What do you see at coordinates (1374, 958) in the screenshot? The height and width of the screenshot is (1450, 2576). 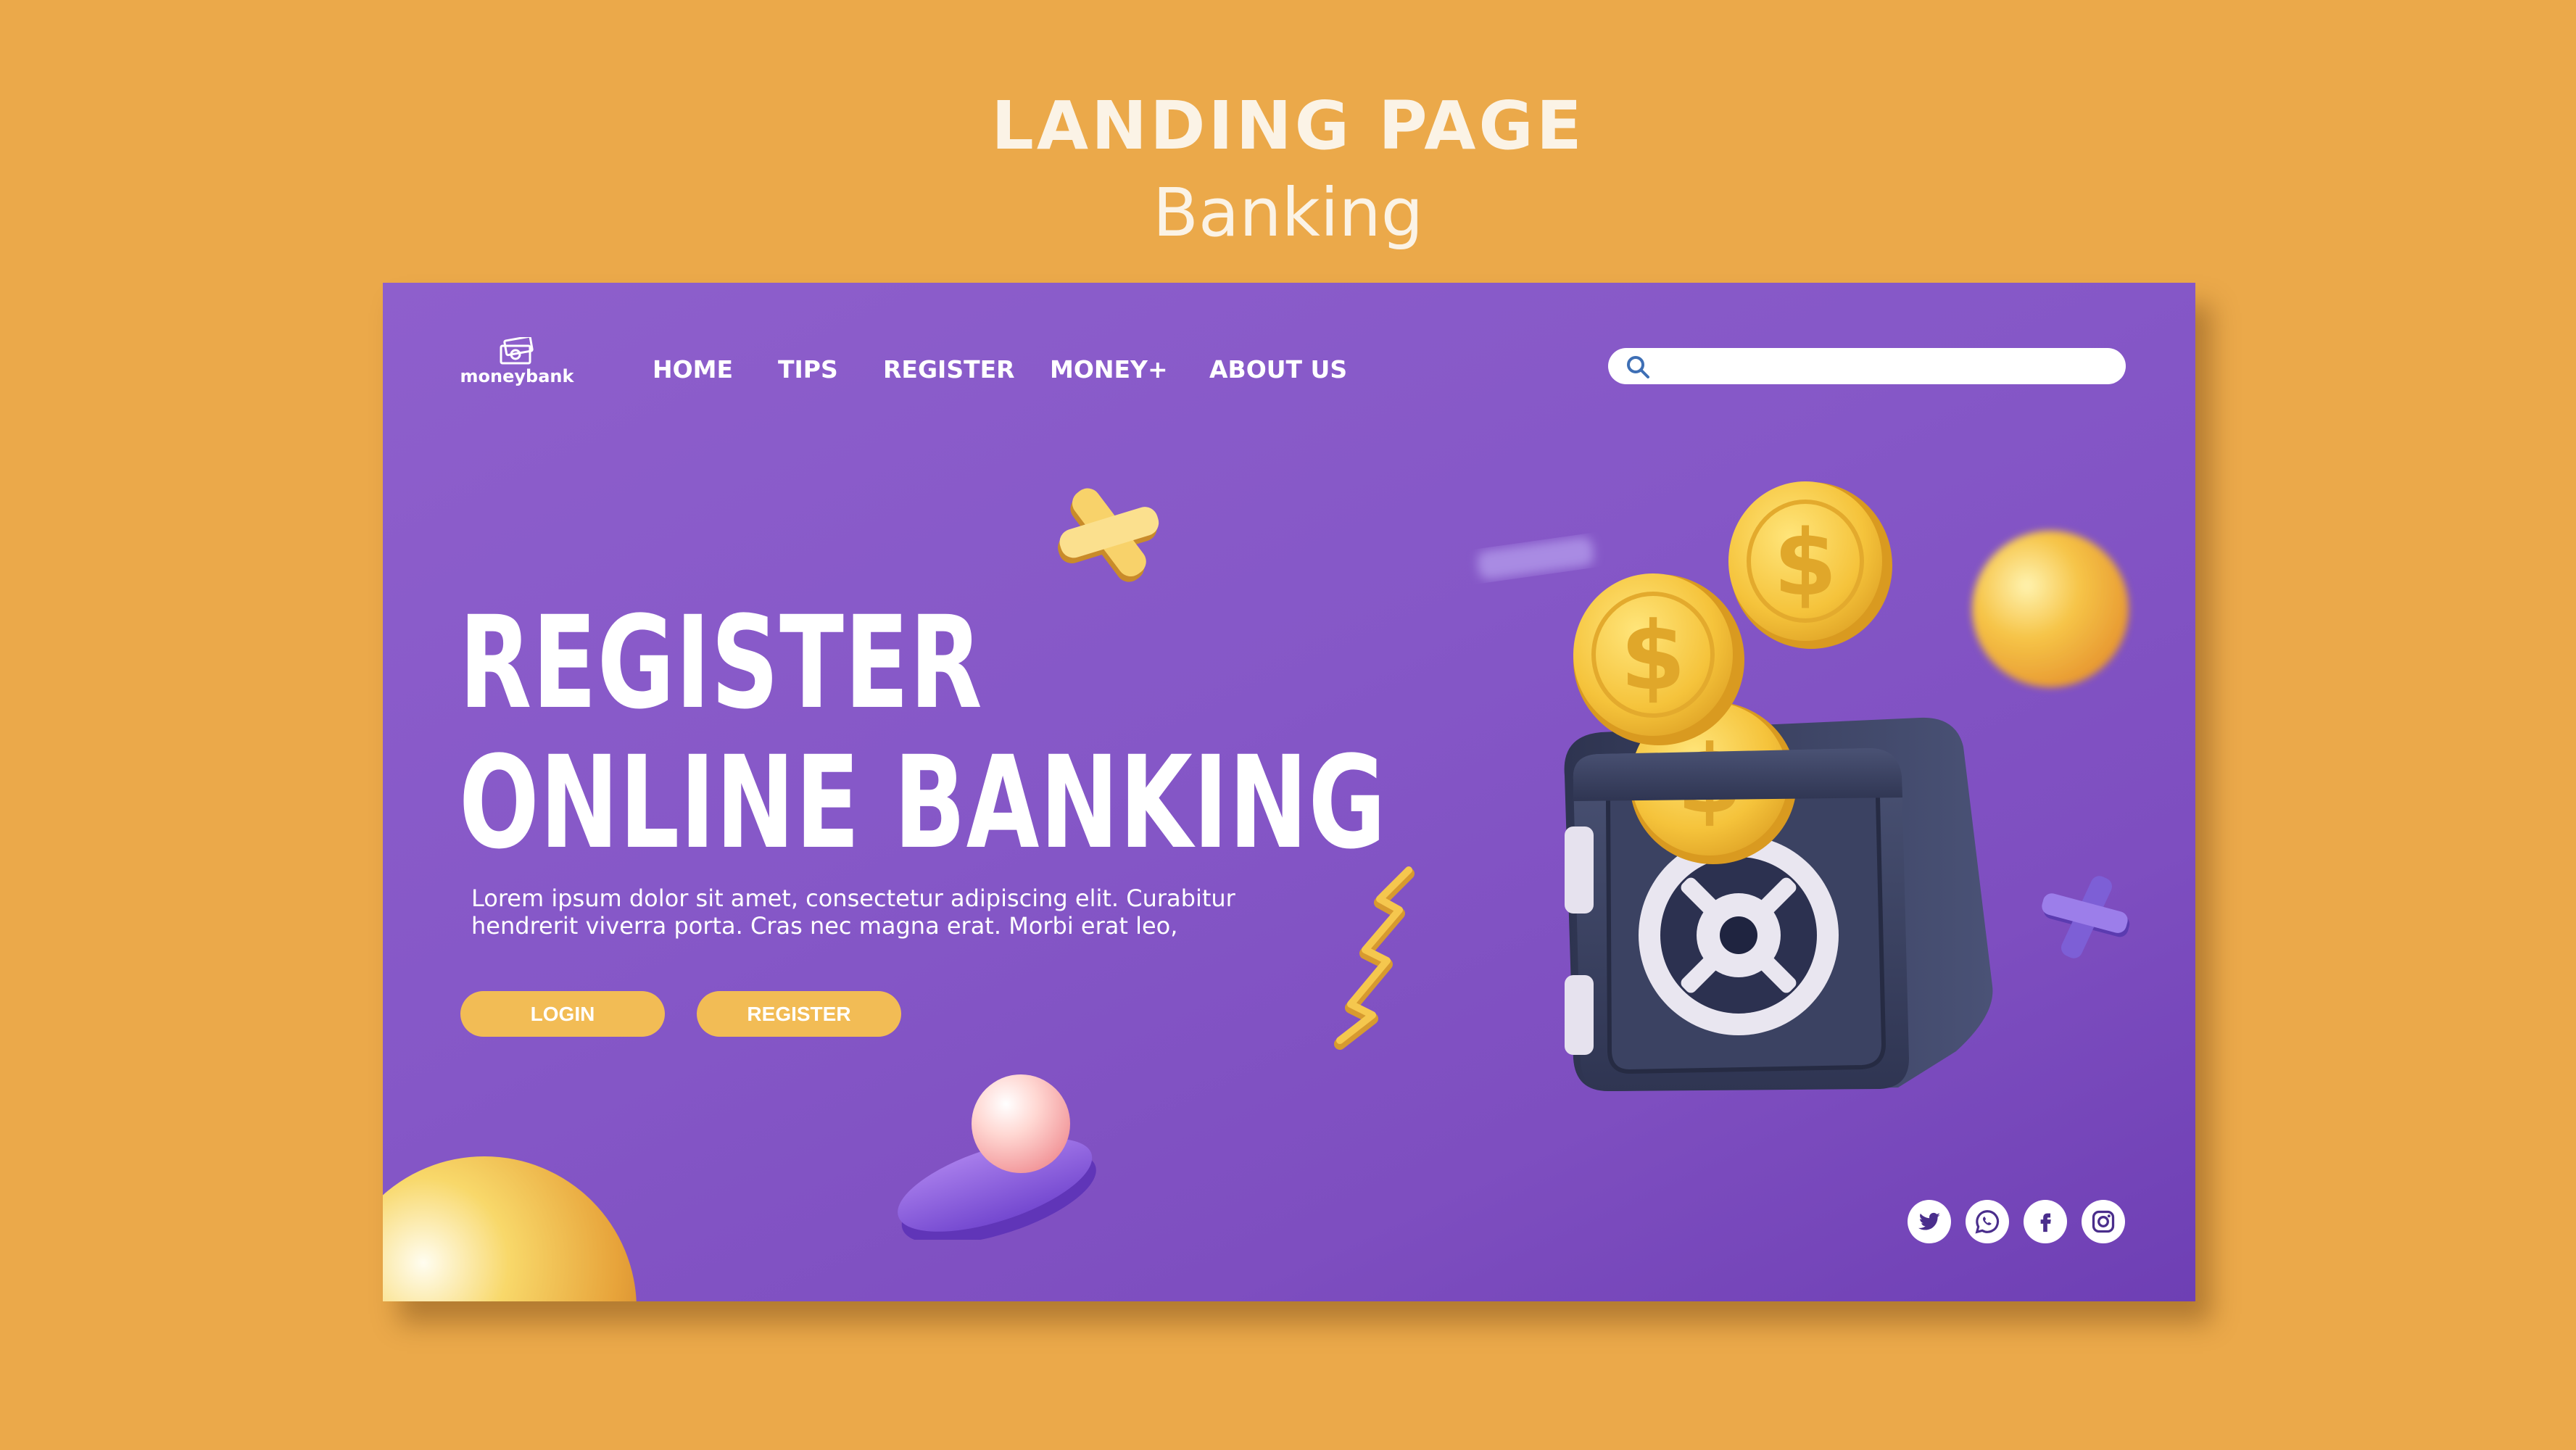 I see `decorative-zigzag` at bounding box center [1374, 958].